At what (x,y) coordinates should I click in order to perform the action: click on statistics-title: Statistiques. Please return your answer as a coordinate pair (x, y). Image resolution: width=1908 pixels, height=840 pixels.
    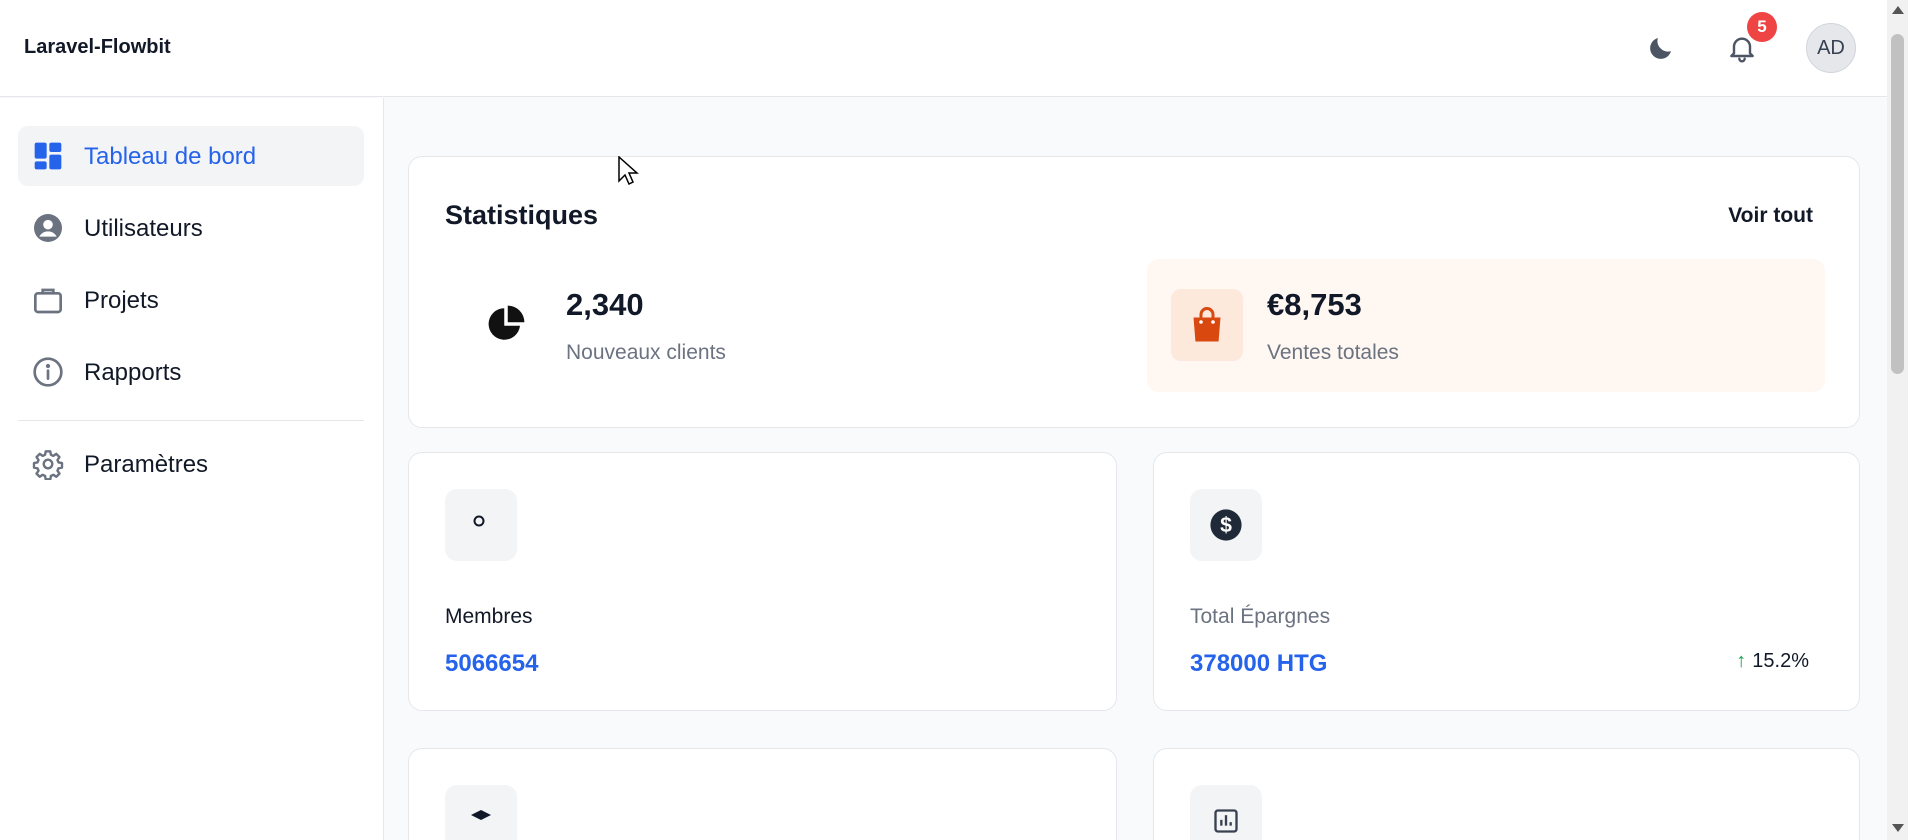
    Looking at the image, I should click on (522, 215).